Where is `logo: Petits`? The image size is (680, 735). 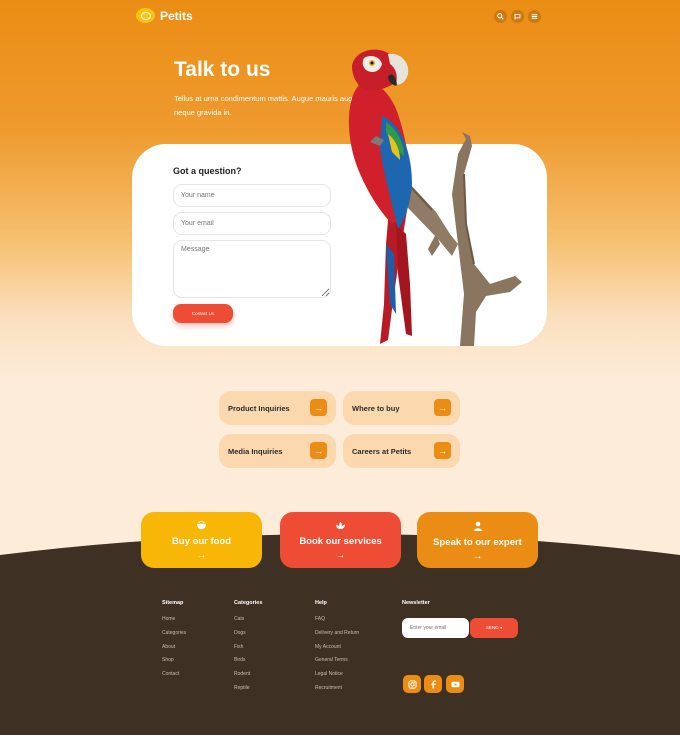 logo: Petits is located at coordinates (164, 15).